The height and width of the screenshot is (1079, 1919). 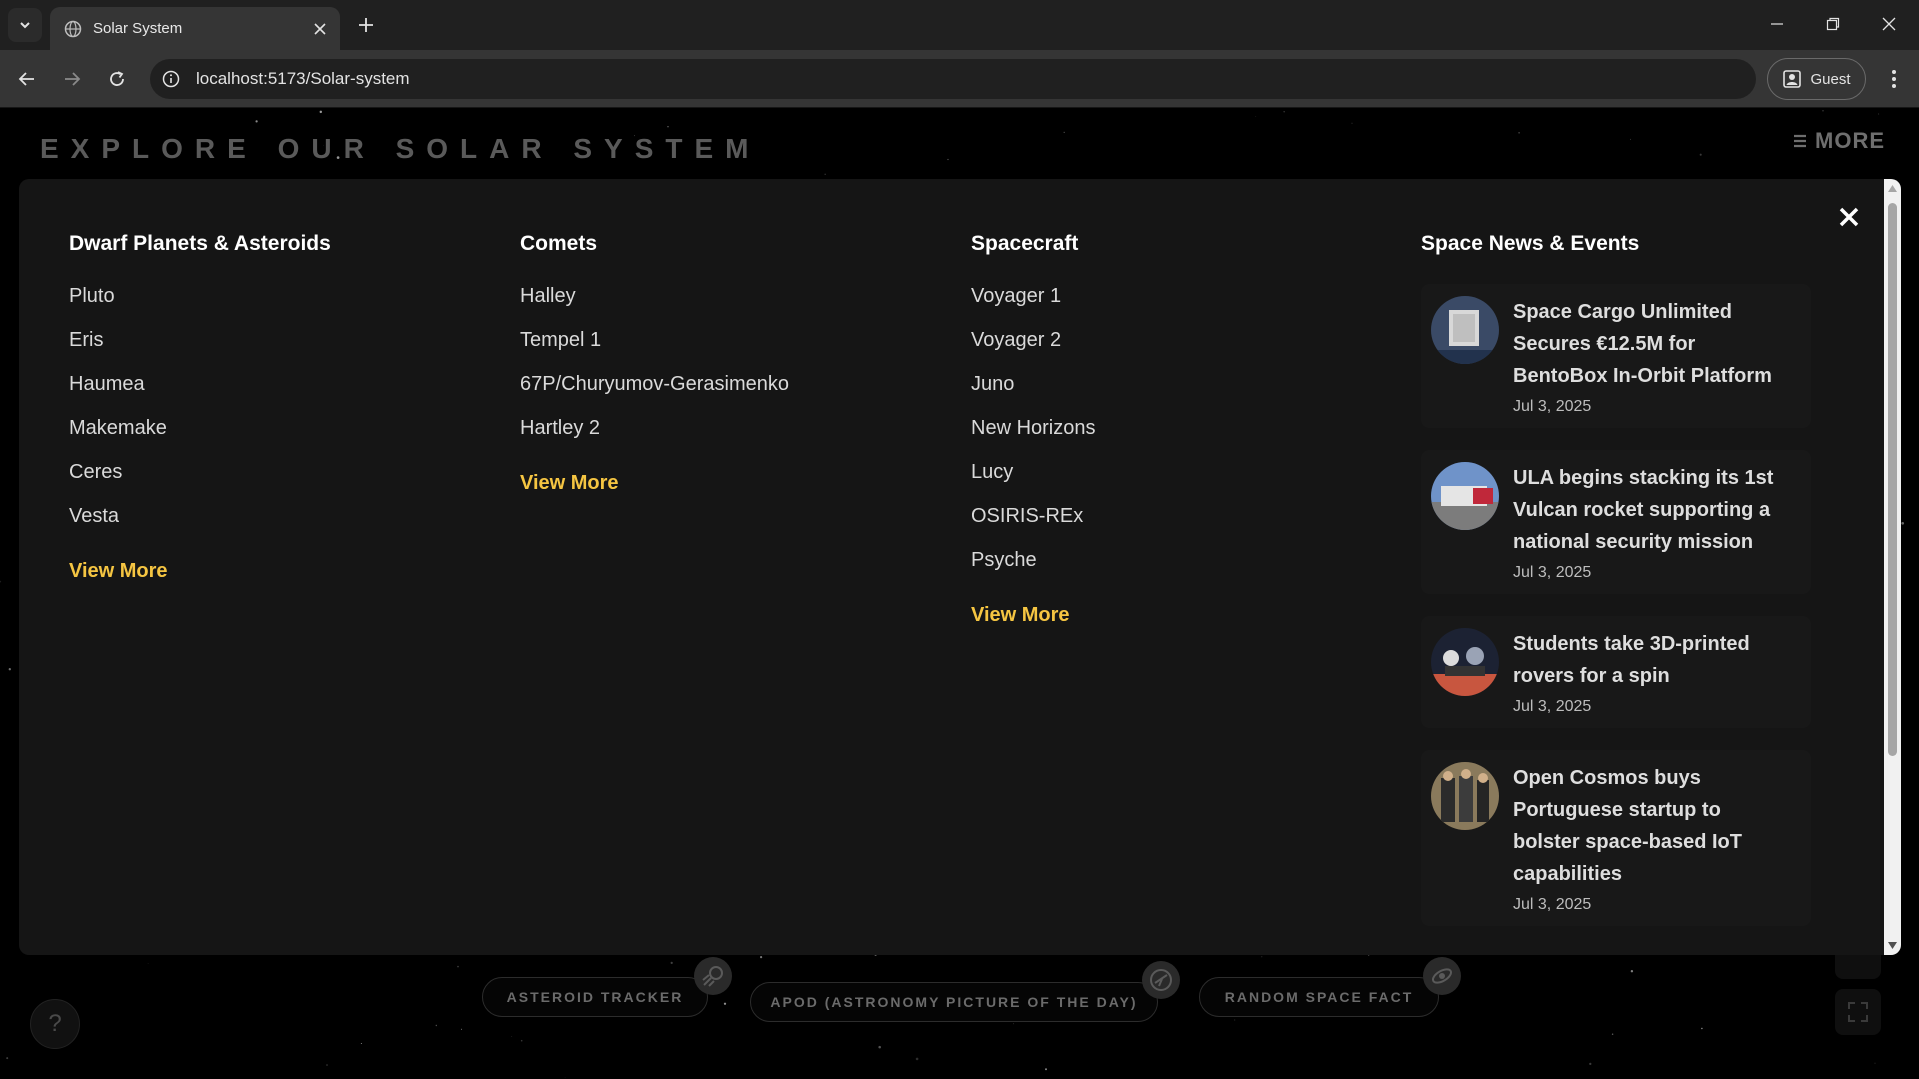 I want to click on plus-icon, so click(x=366, y=25).